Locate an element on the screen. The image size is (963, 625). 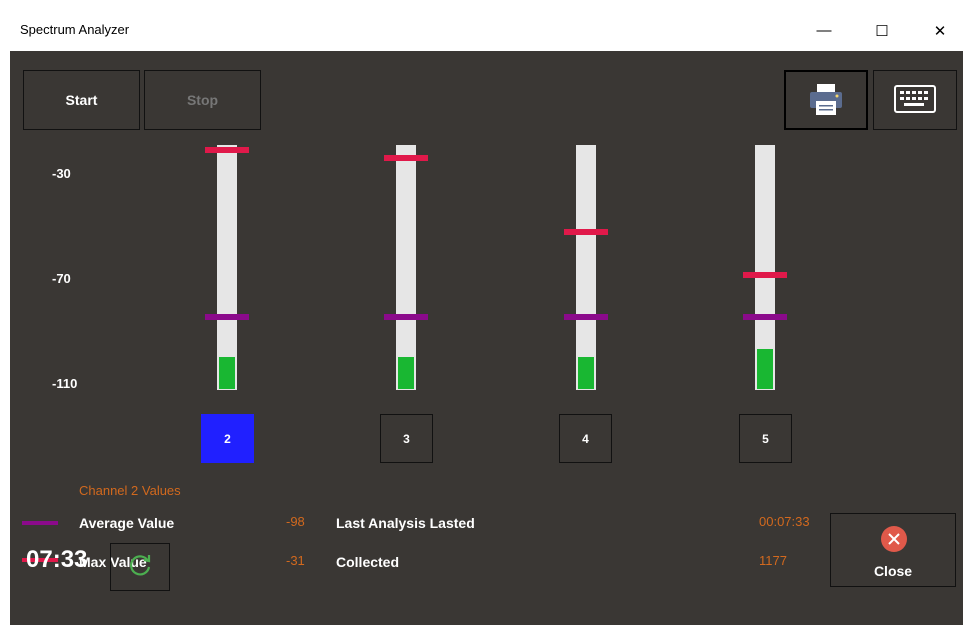
maximize-button: ☐ is located at coordinates (882, 30).